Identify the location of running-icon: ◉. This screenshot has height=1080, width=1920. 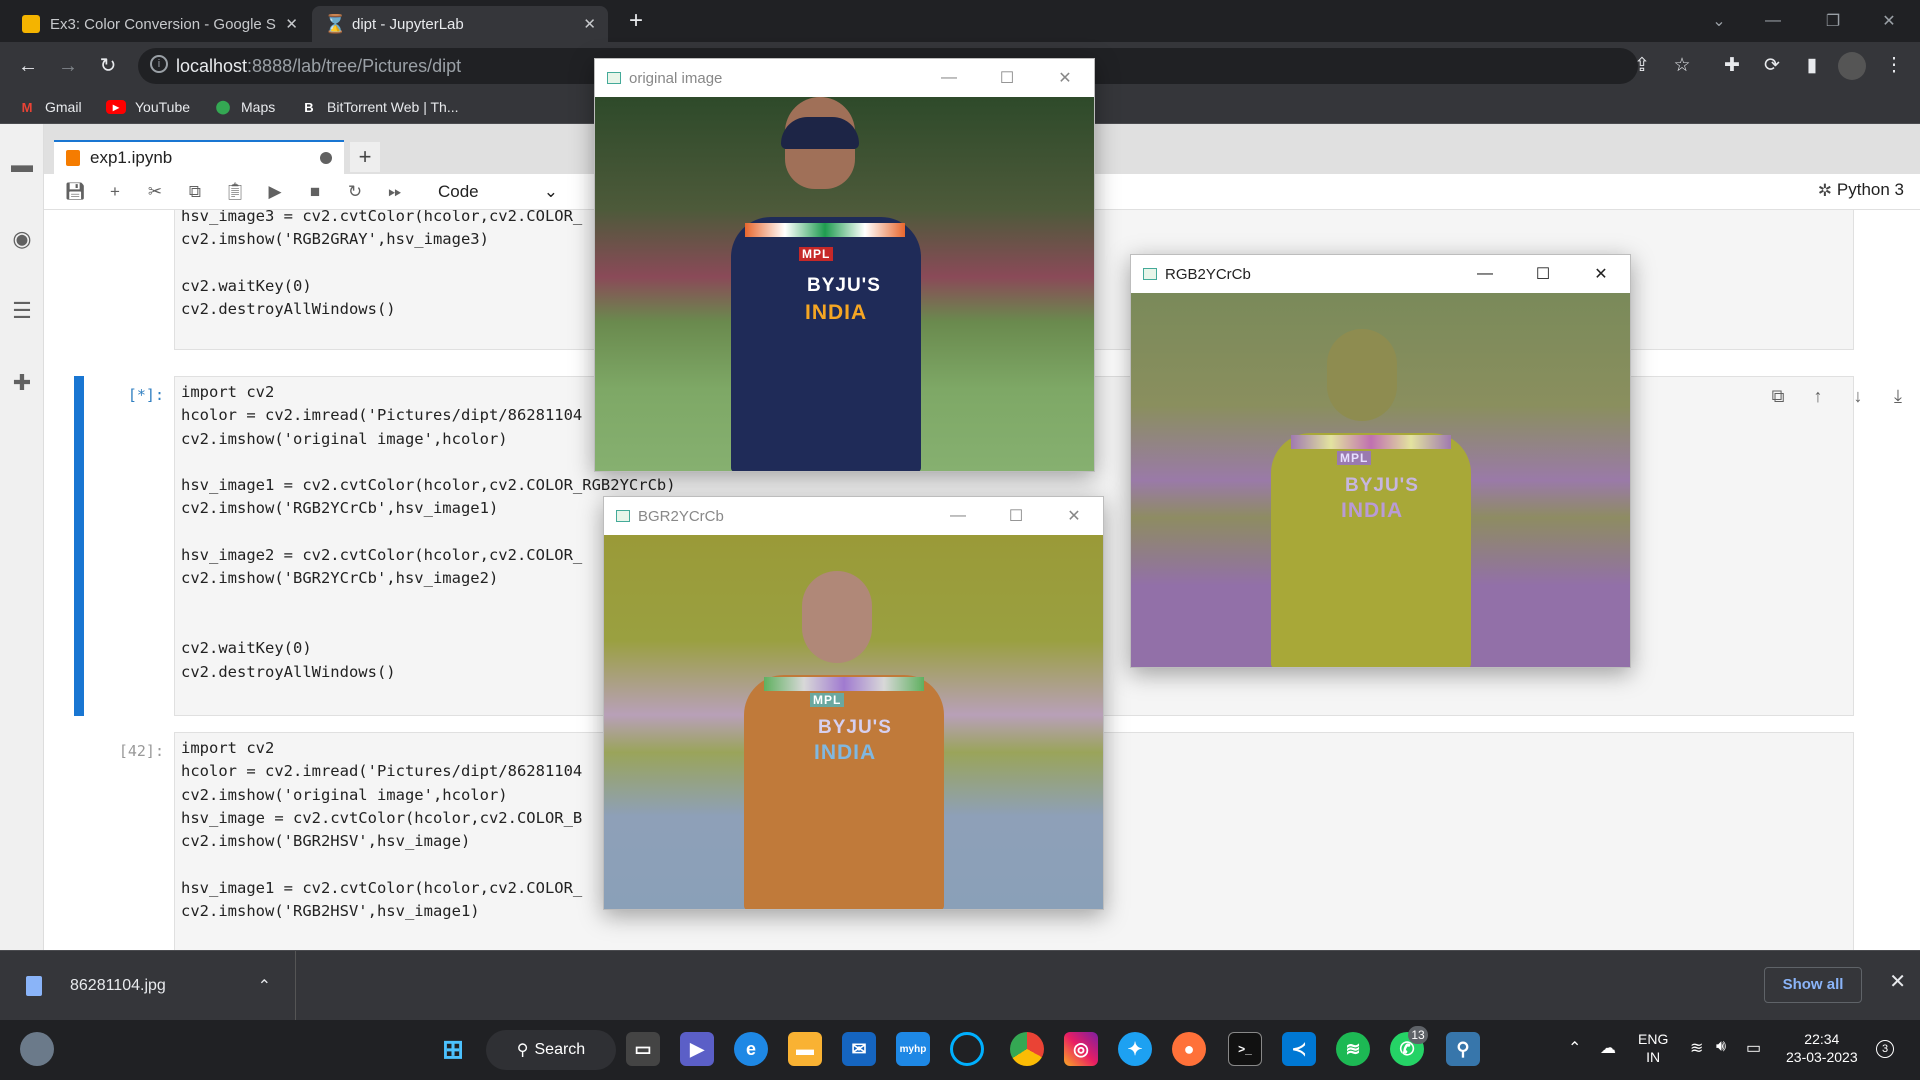
(22, 238).